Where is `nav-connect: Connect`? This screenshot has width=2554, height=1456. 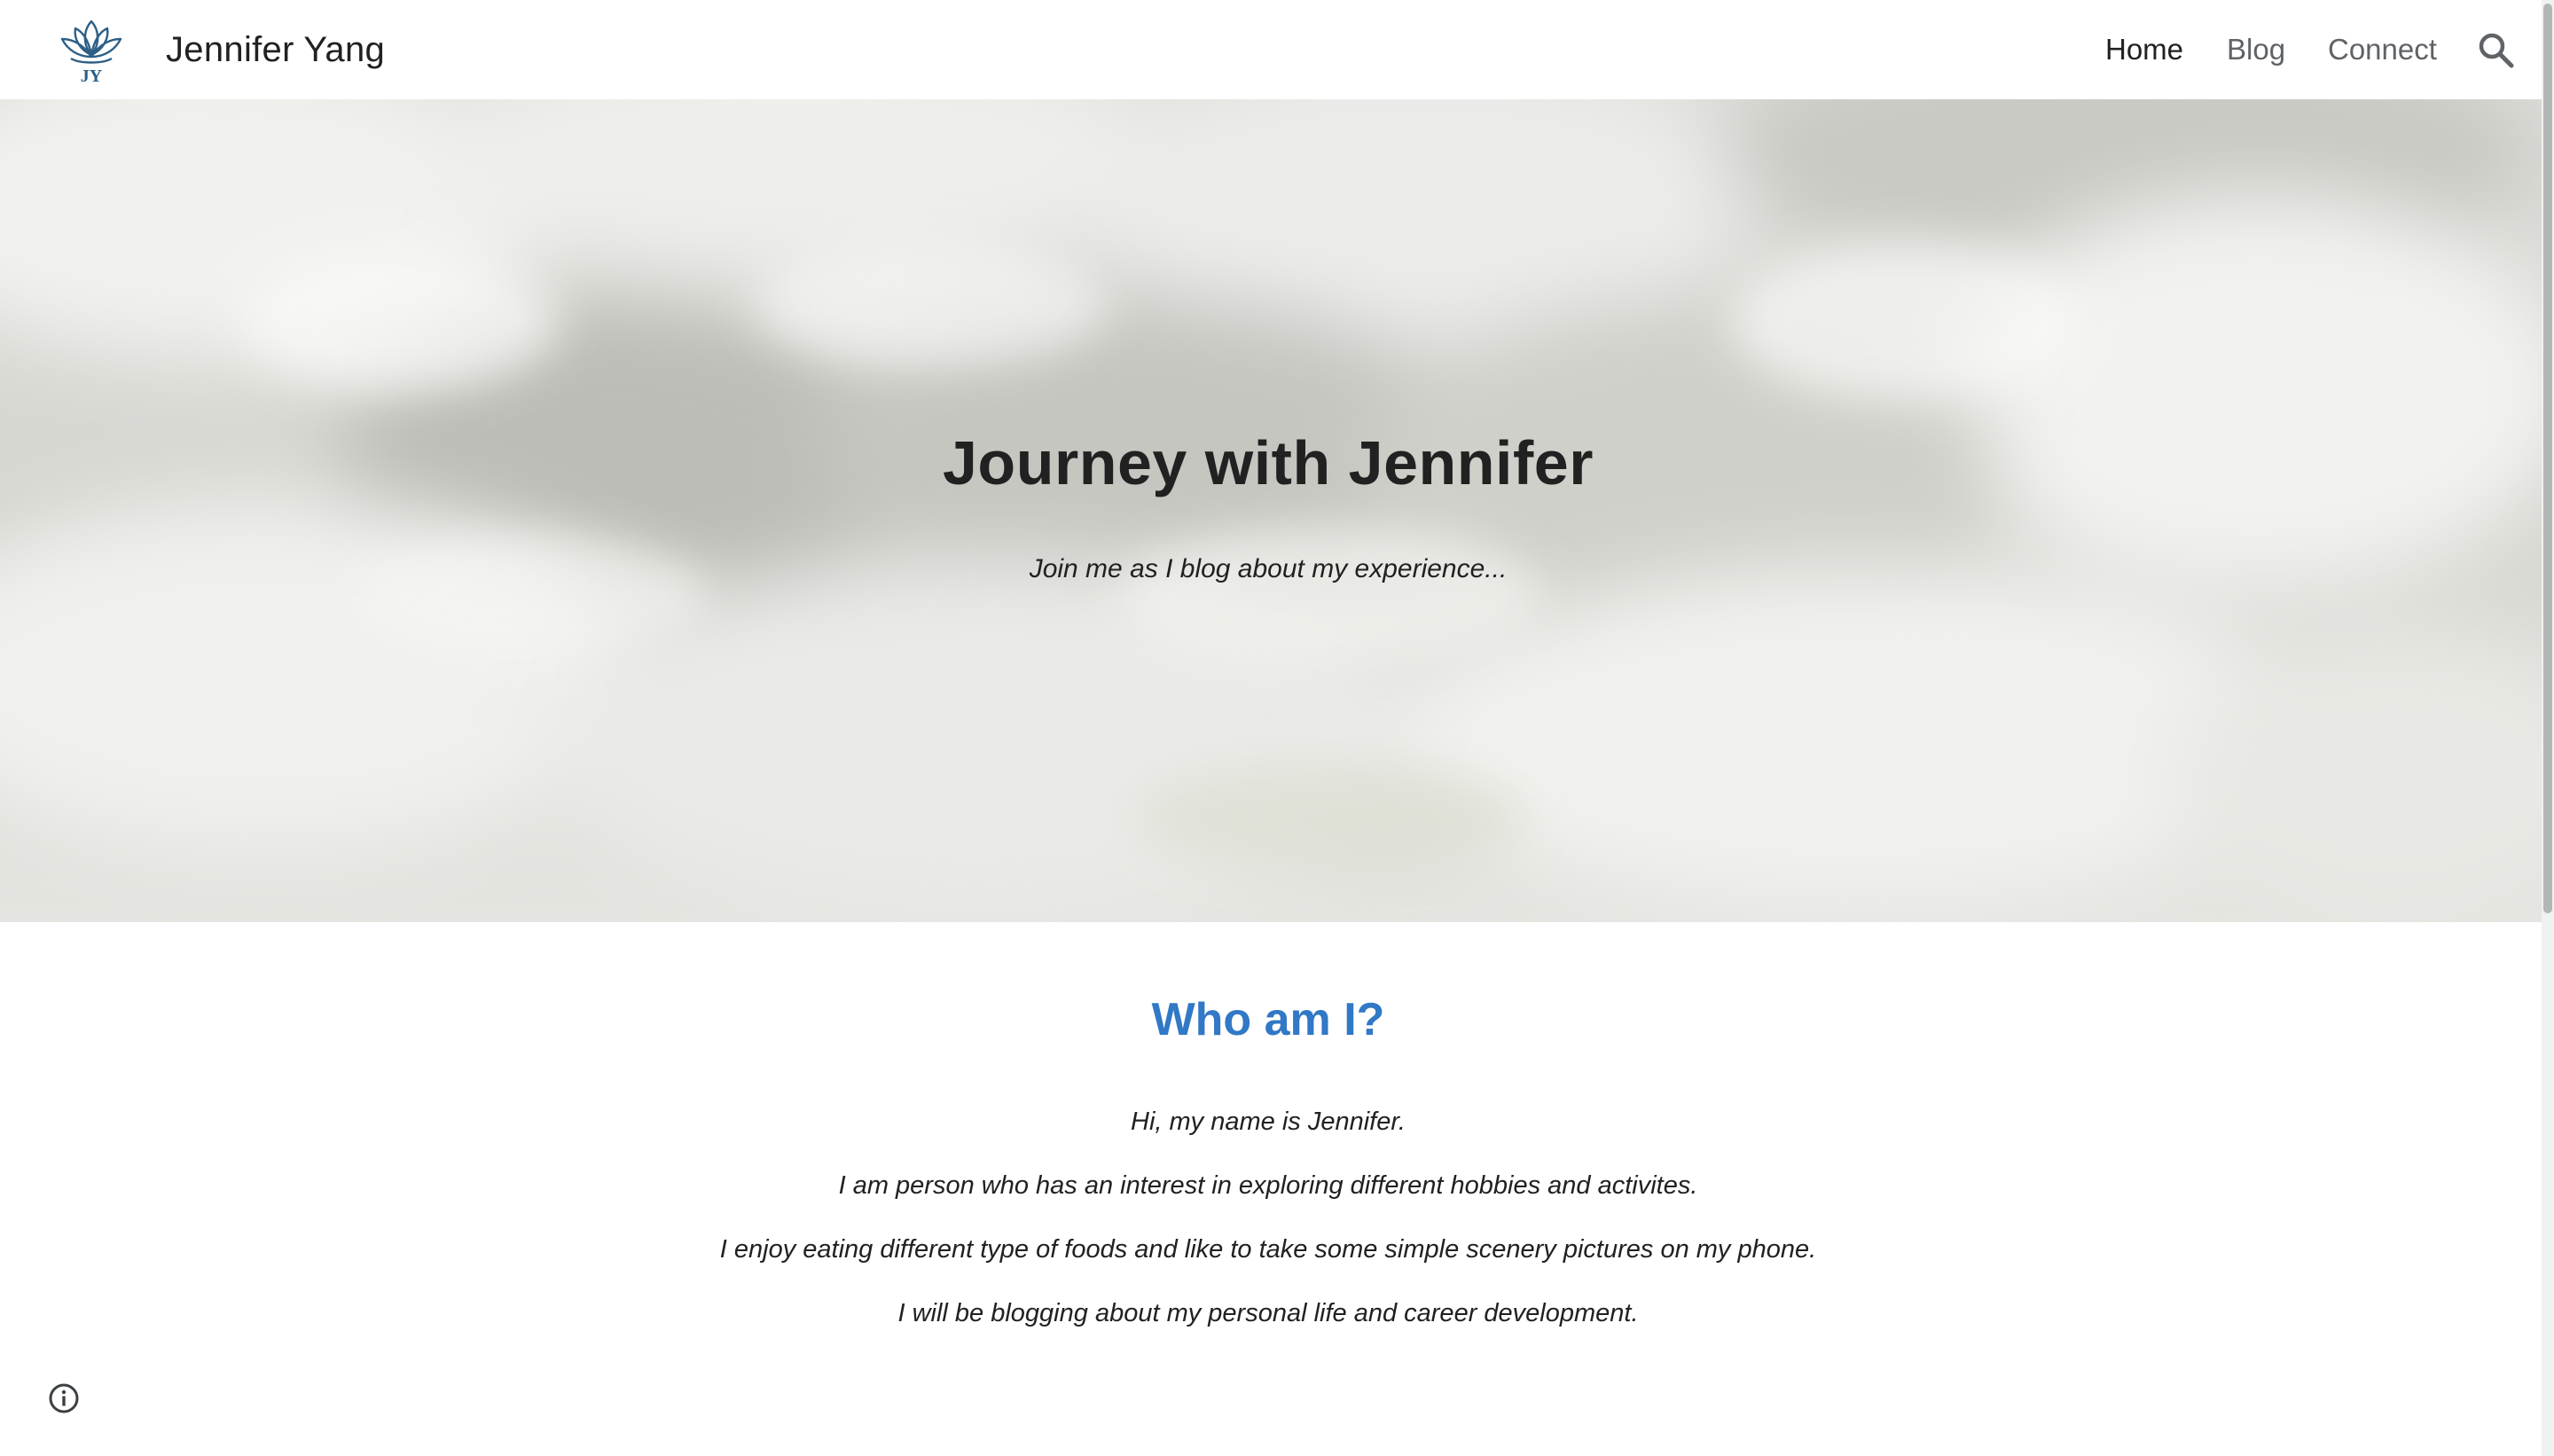
nav-connect: Connect is located at coordinates (2382, 49).